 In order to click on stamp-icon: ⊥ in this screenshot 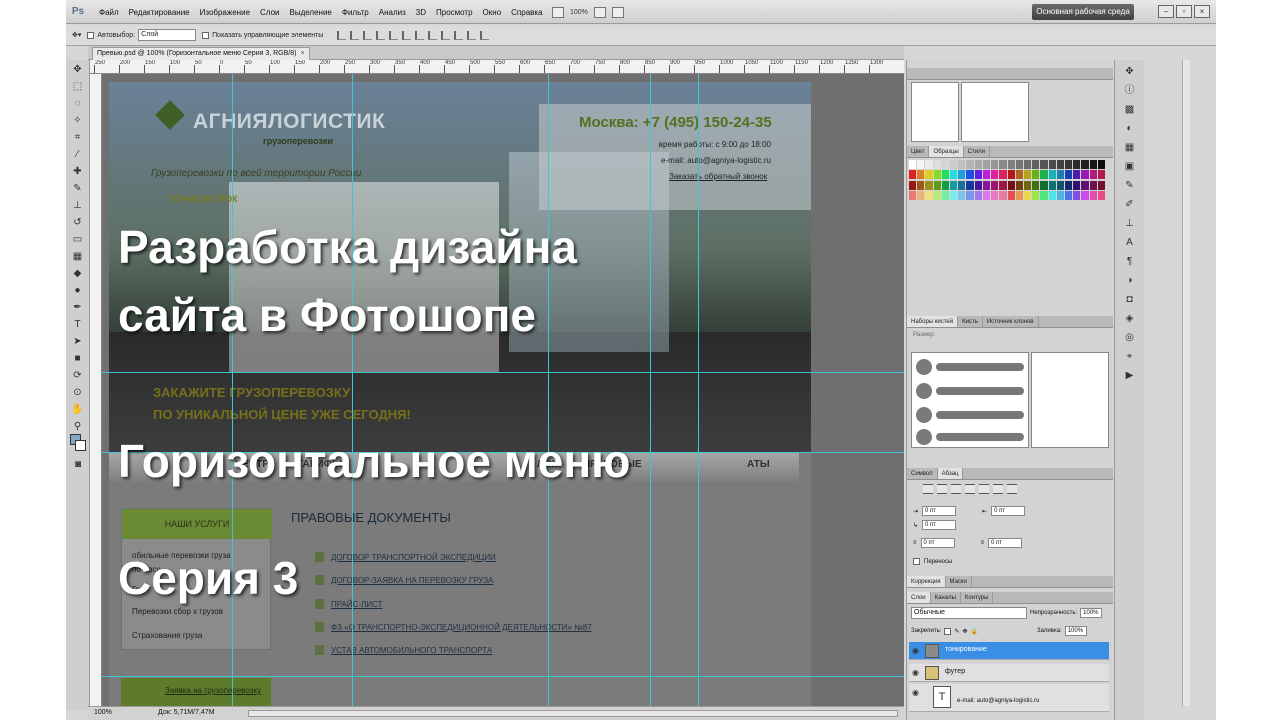, I will do `click(78, 206)`.